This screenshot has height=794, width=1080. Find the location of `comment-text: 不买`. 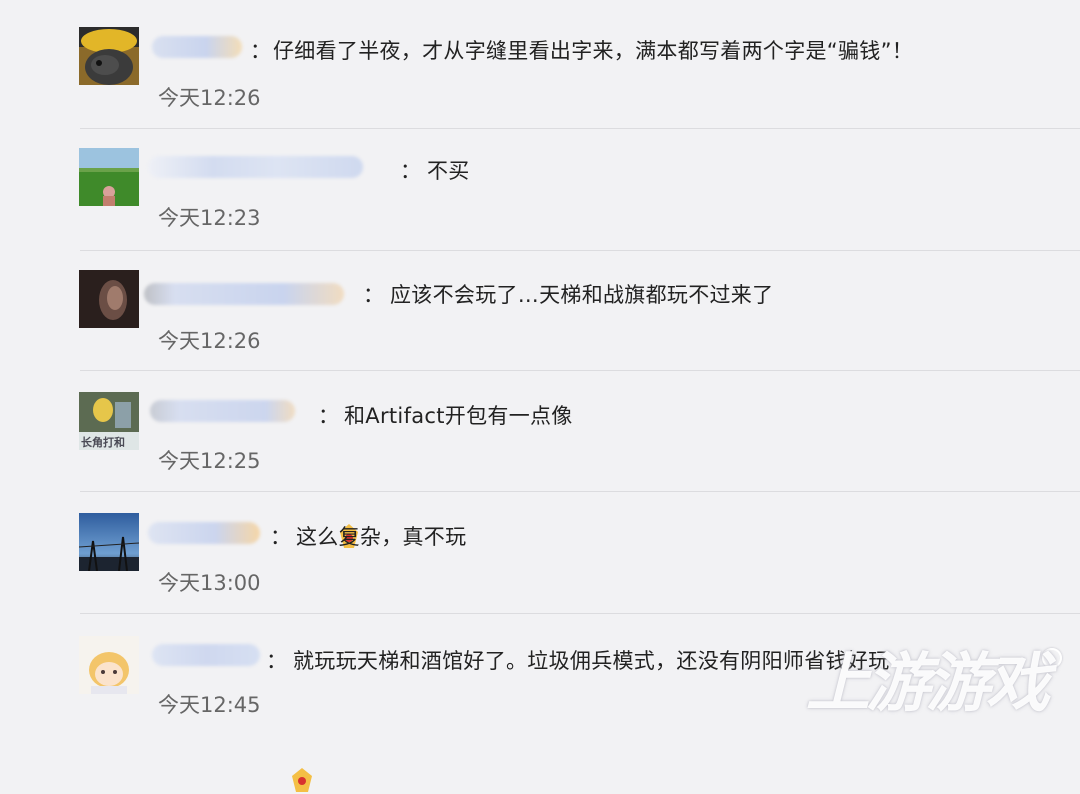

comment-text: 不买 is located at coordinates (448, 171).